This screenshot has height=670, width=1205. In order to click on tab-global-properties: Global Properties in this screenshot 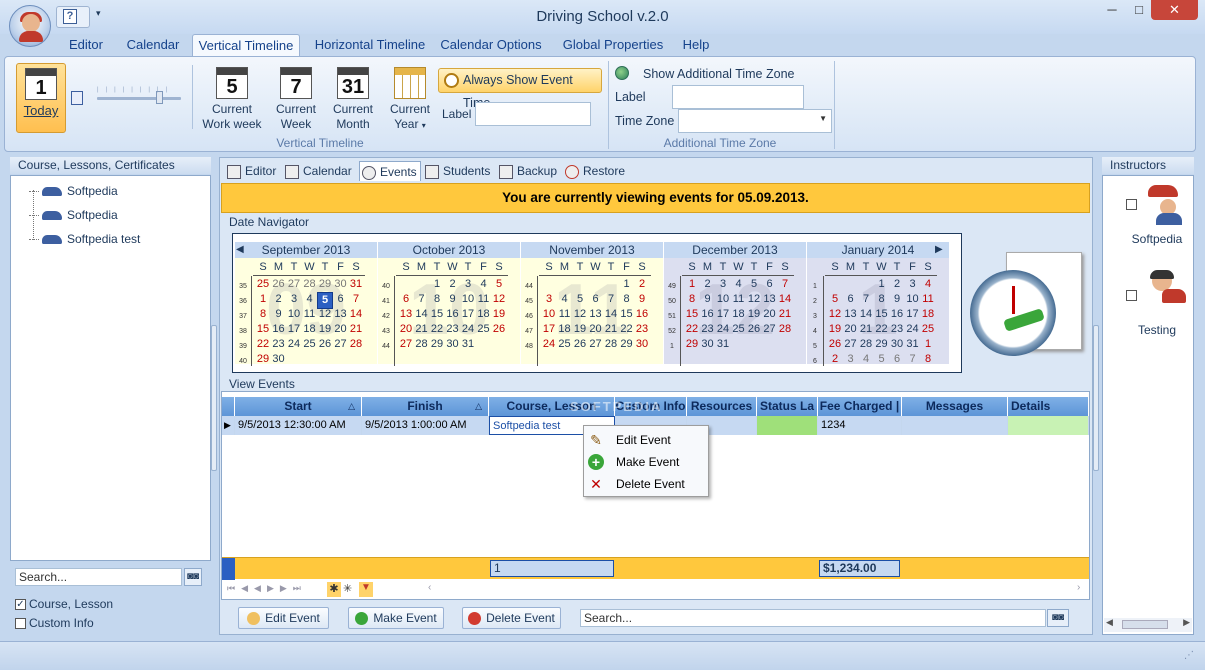, I will do `click(613, 45)`.